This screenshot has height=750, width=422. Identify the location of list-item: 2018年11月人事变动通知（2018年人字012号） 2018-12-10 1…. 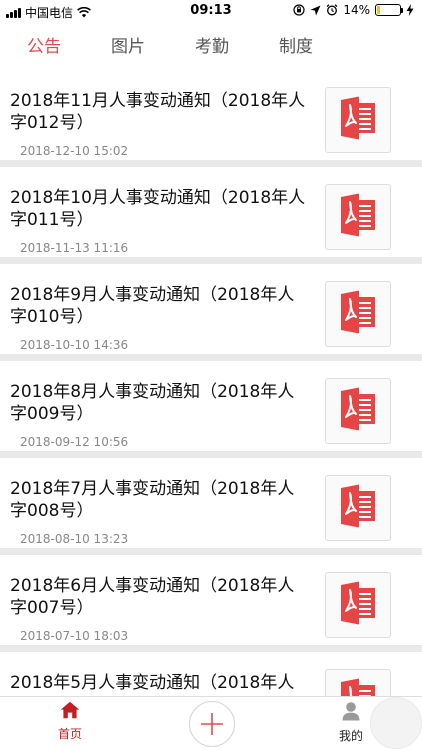
(211, 115).